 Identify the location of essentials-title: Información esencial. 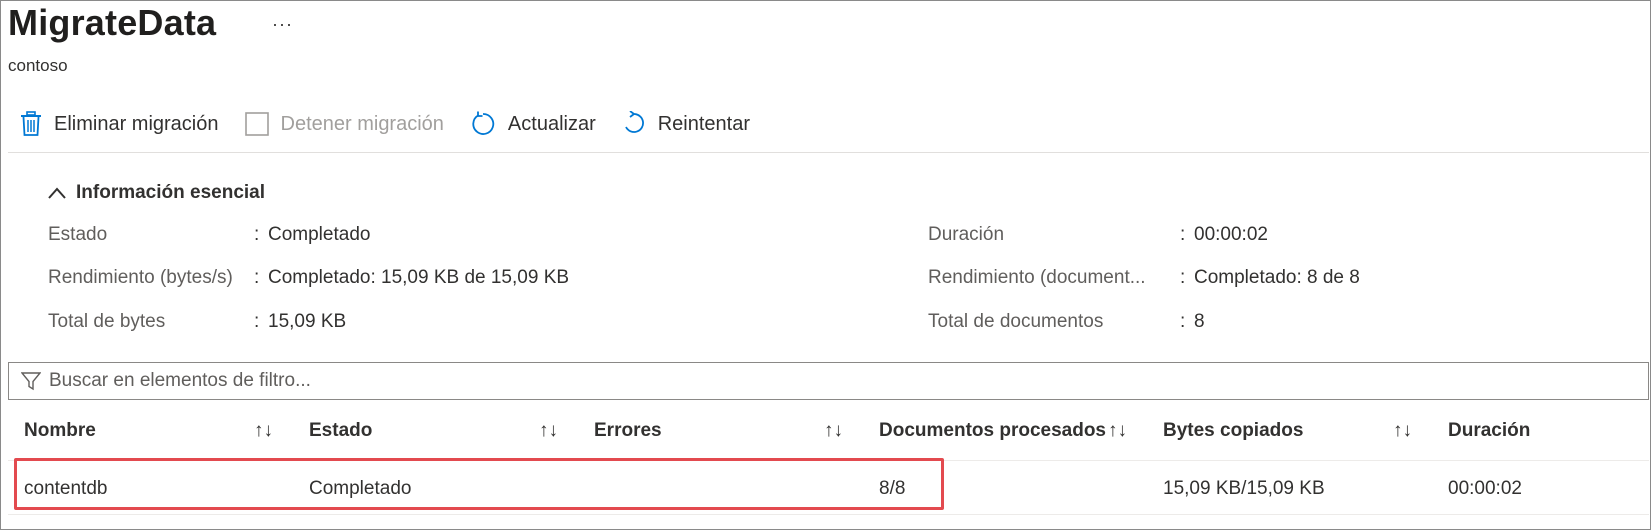
(171, 192).